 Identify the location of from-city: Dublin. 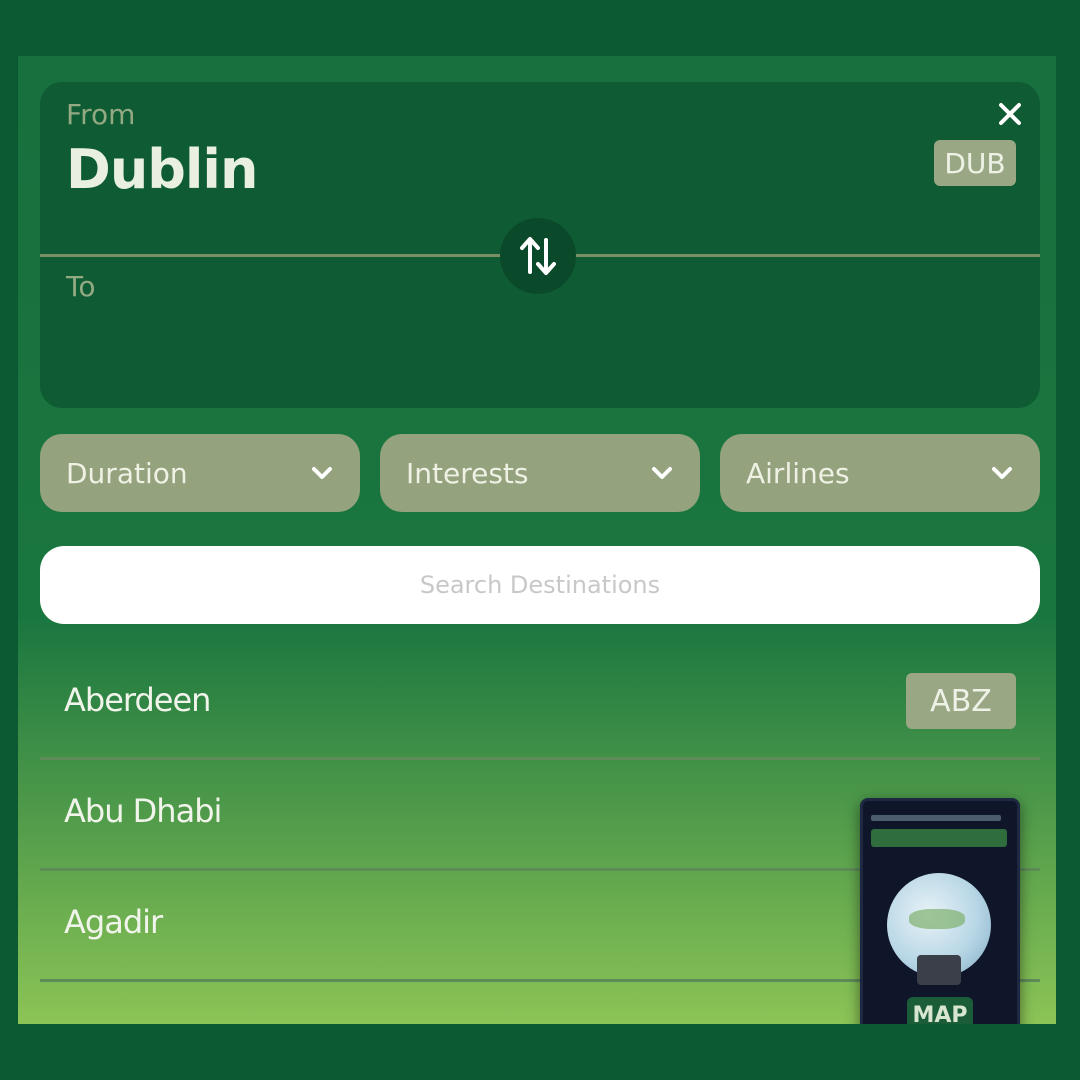
(162, 169).